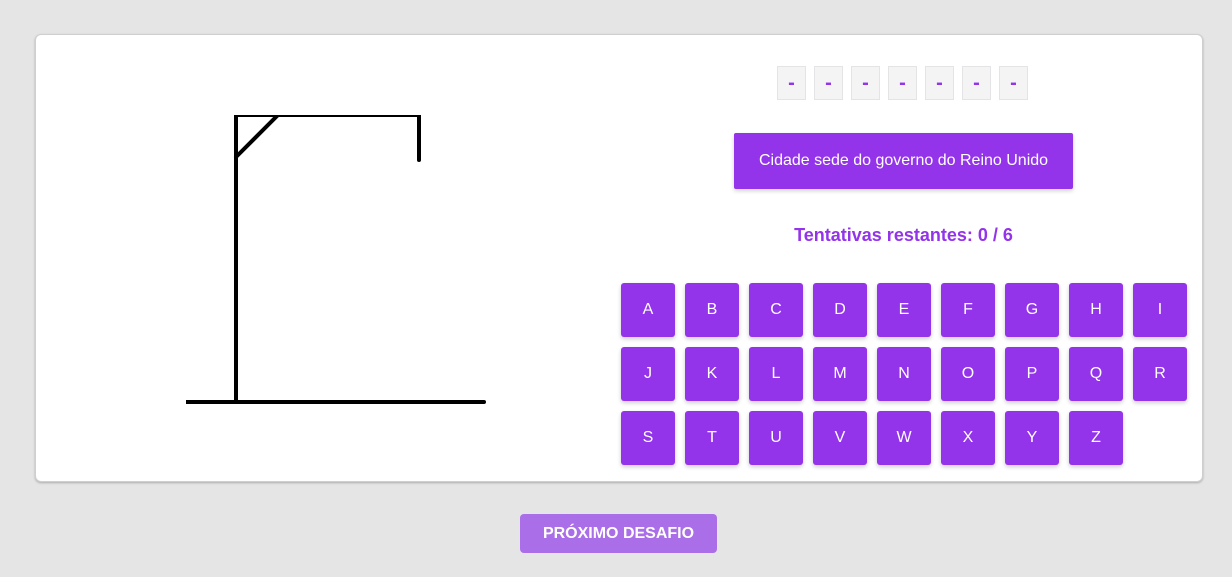 Image resolution: width=1232 pixels, height=577 pixels. Describe the element at coordinates (257, 137) in the screenshot. I see `gallows-brace` at that location.